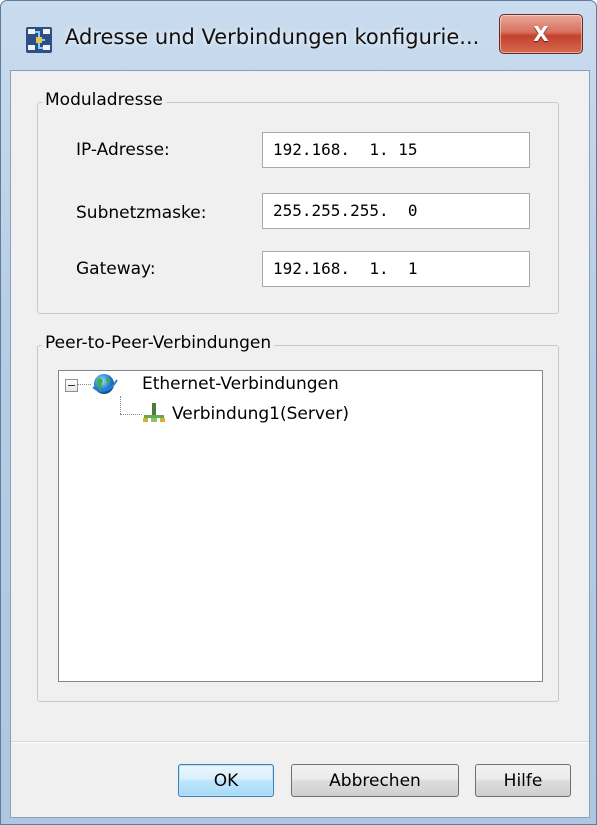  I want to click on collapse-toggle-icon, so click(71, 385).